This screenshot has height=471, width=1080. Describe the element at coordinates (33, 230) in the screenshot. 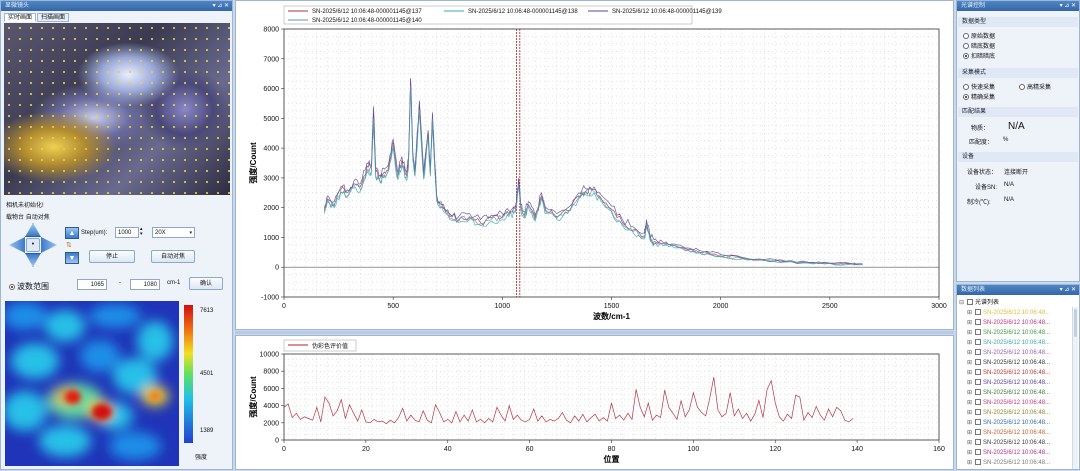

I see `move-up-button` at that location.